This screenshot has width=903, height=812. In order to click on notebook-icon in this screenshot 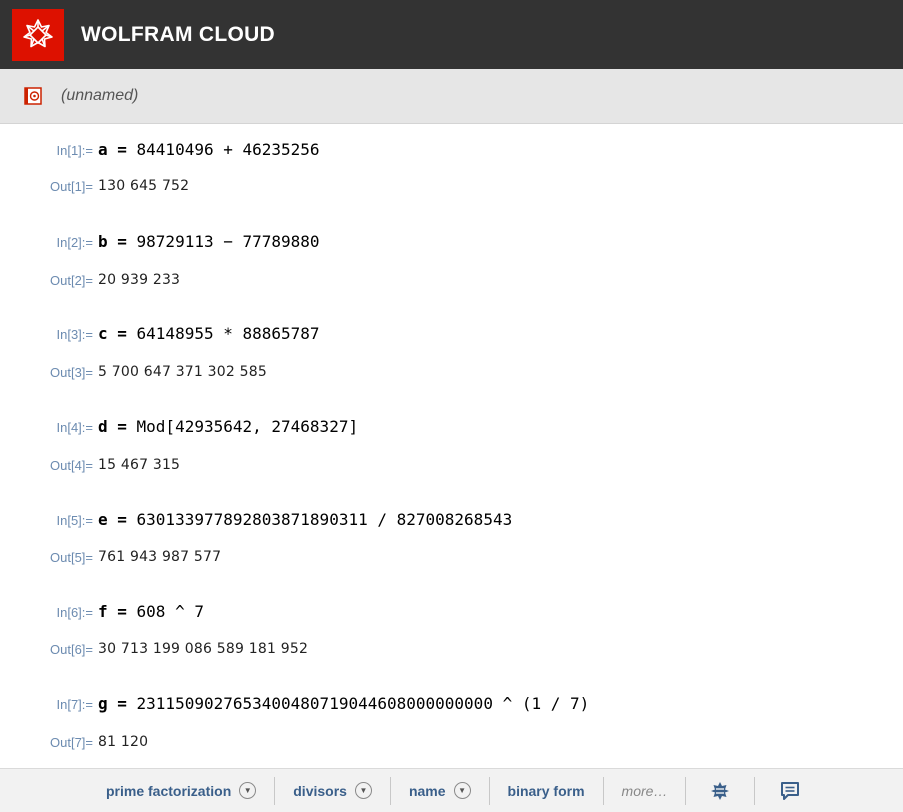, I will do `click(33, 96)`.